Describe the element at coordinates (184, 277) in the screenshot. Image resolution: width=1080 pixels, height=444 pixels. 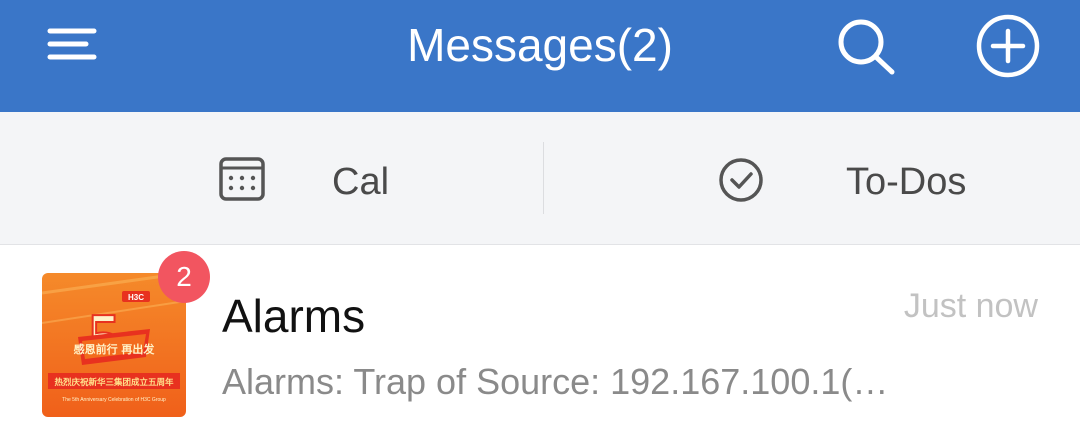
I see `unread-count-badge: 2` at that location.